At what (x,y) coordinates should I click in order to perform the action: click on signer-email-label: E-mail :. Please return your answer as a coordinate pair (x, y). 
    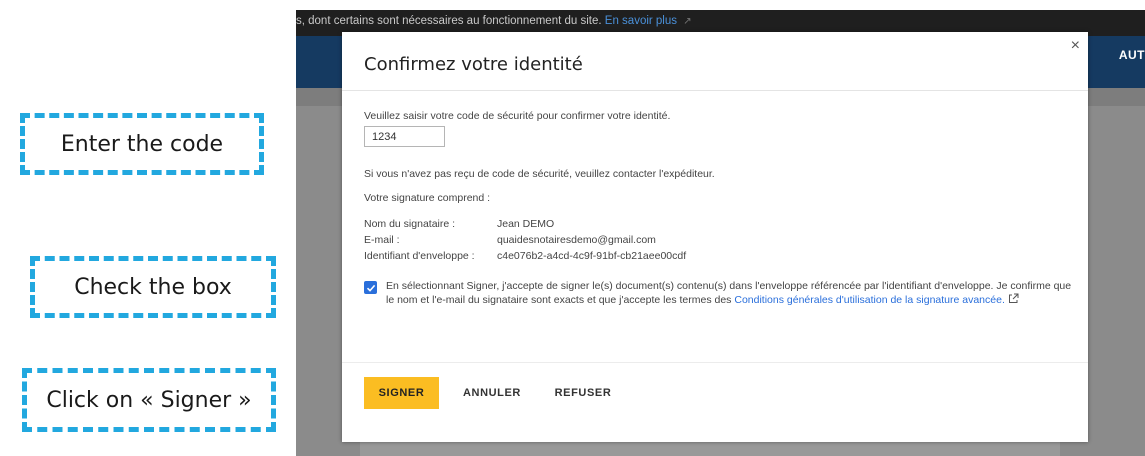
    Looking at the image, I should click on (382, 240).